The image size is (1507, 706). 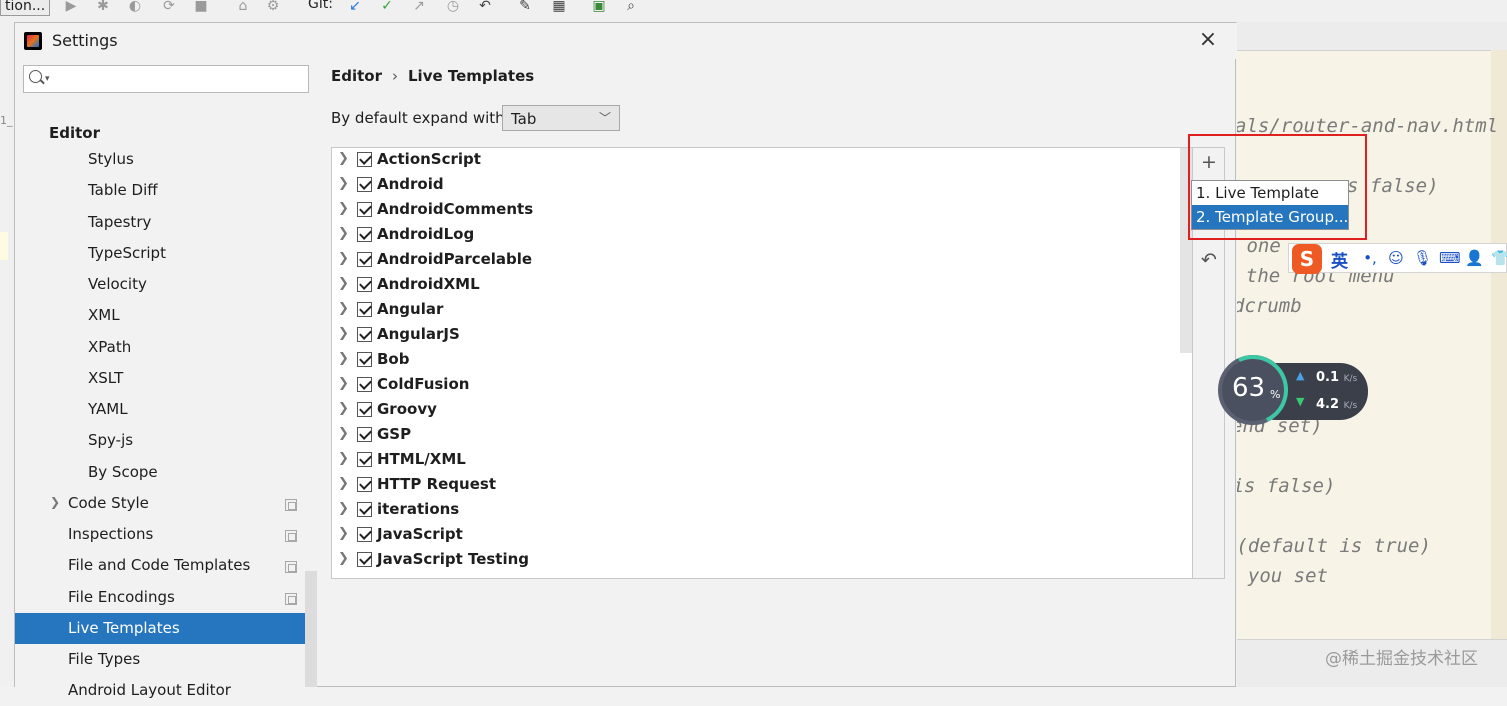 What do you see at coordinates (109, 347) in the screenshot?
I see `sidebar-item-xpath: XPath` at bounding box center [109, 347].